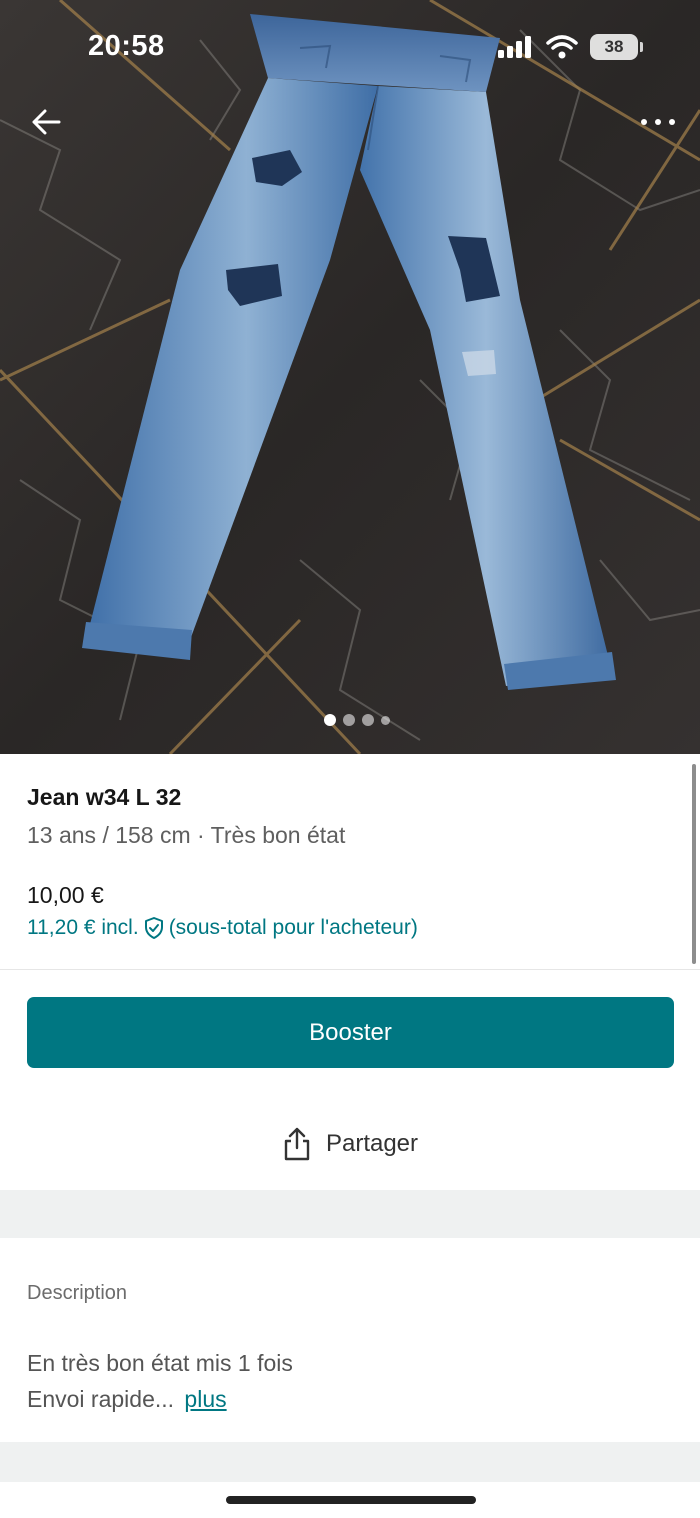 The width and height of the screenshot is (700, 1518). Describe the element at coordinates (372, 1143) in the screenshot. I see `share-label: Partager` at that location.